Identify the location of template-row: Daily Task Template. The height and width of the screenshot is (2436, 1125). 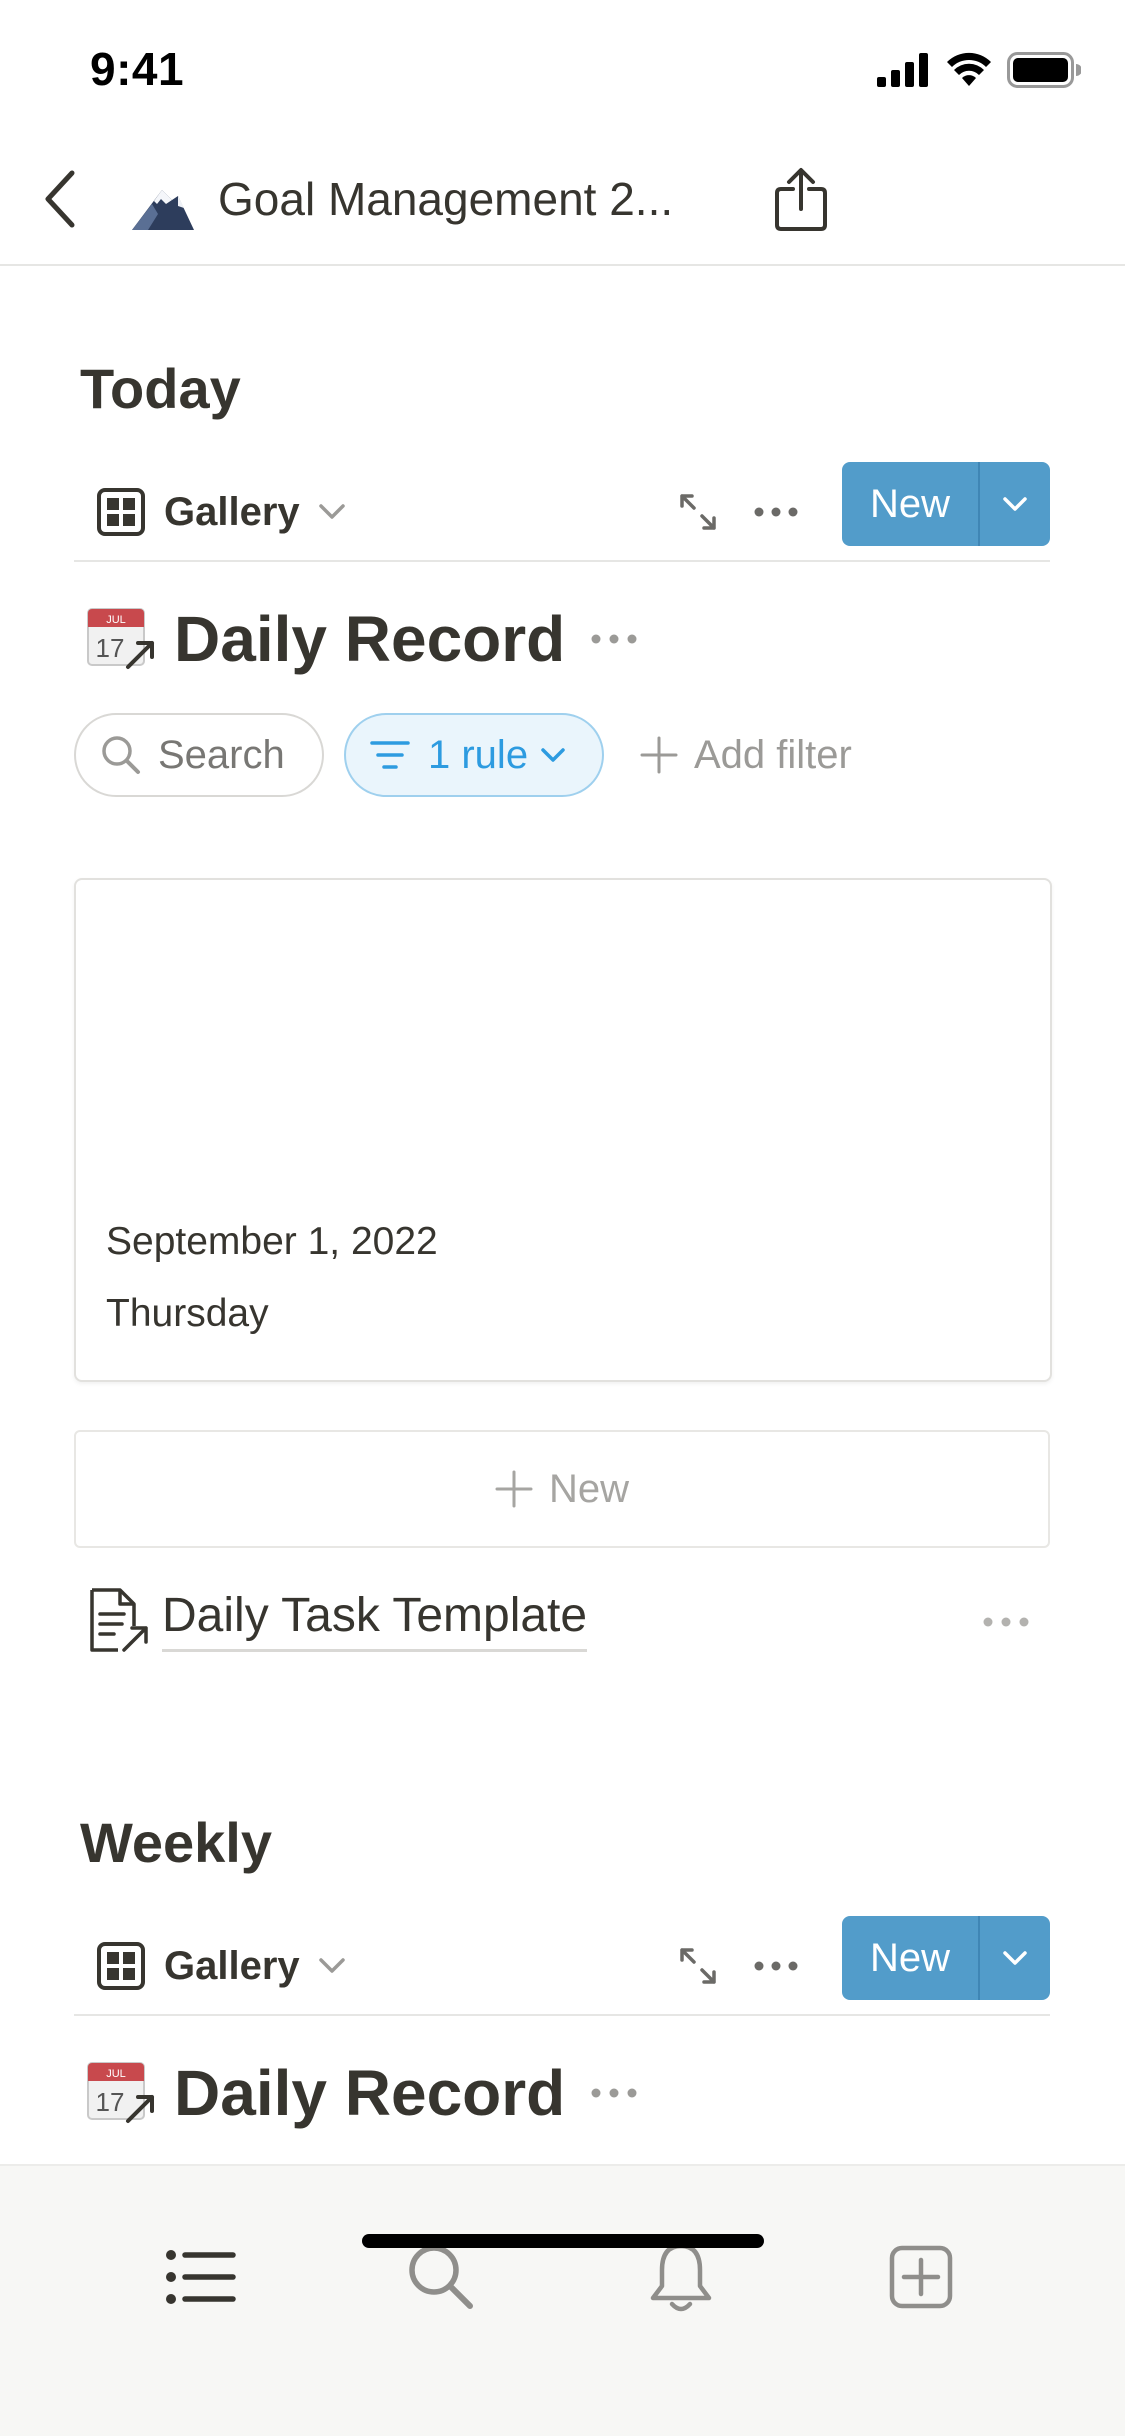
(567, 1620).